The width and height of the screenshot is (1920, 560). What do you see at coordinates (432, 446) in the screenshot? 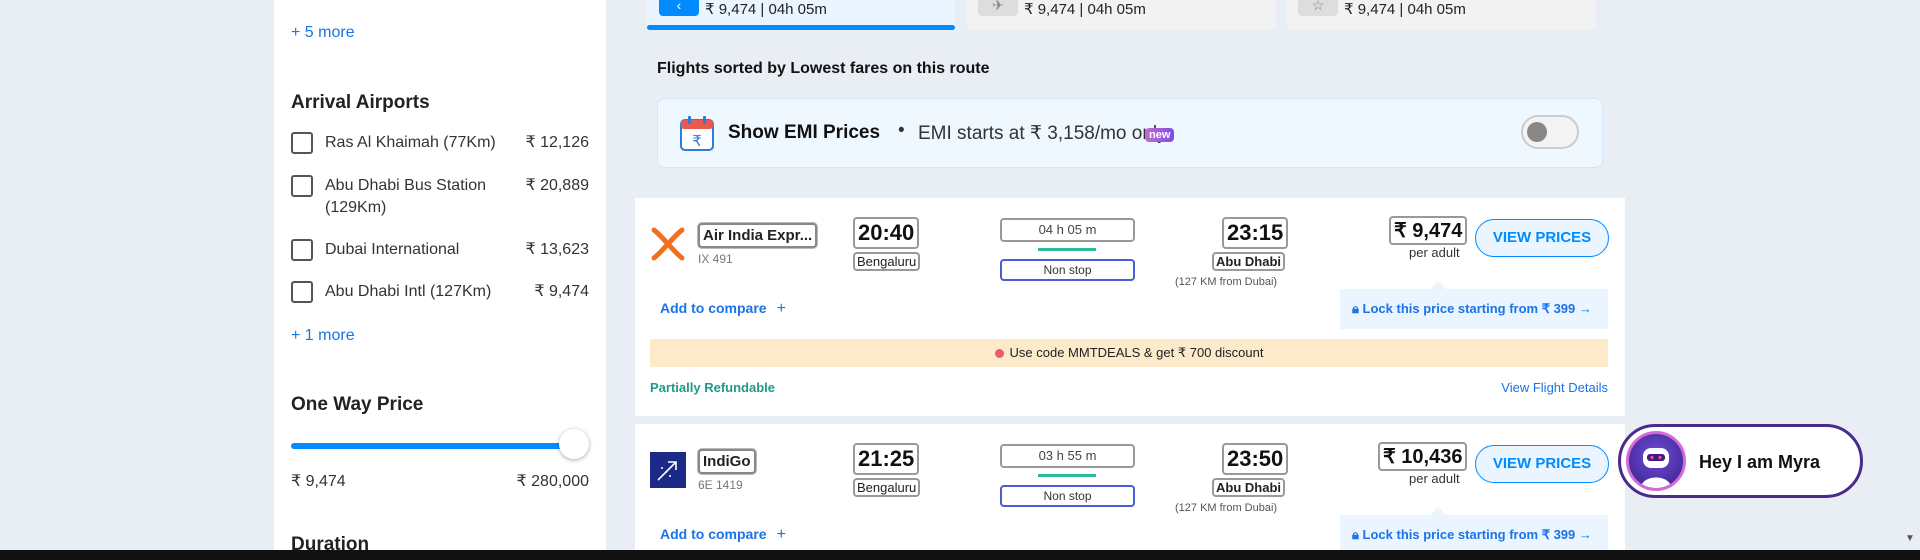
I see `price-slider-track` at bounding box center [432, 446].